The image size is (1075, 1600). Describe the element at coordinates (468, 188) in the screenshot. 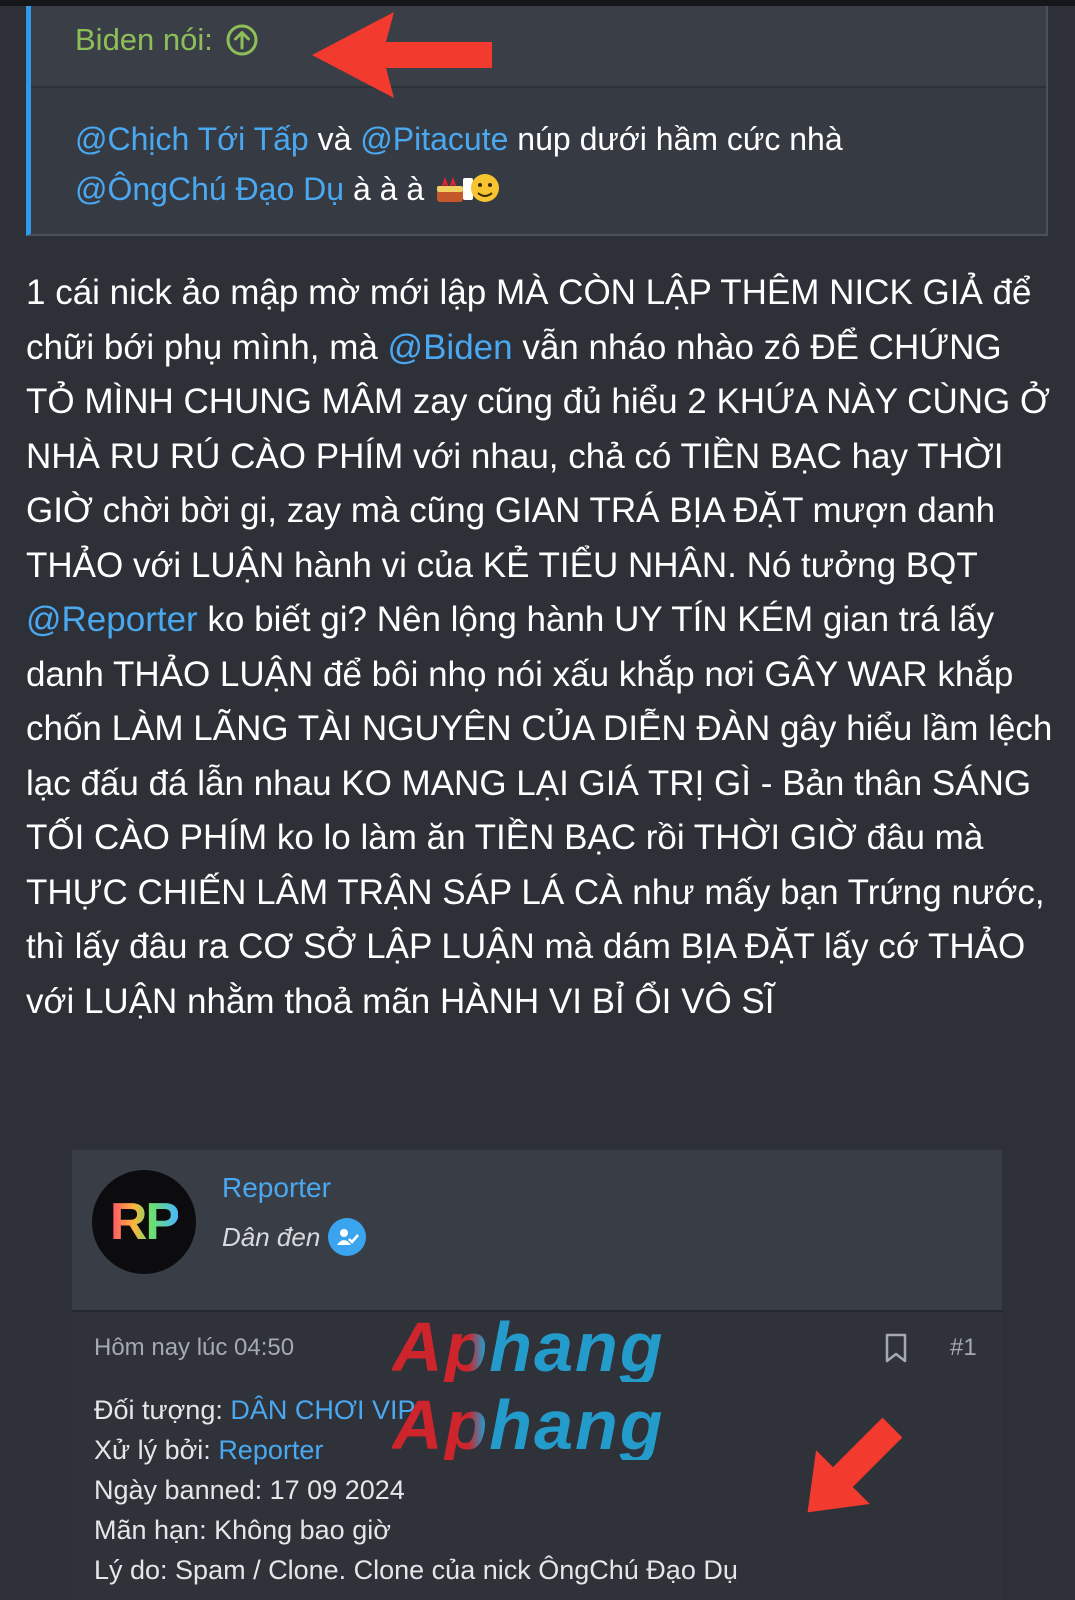

I see `emoji-icon` at that location.